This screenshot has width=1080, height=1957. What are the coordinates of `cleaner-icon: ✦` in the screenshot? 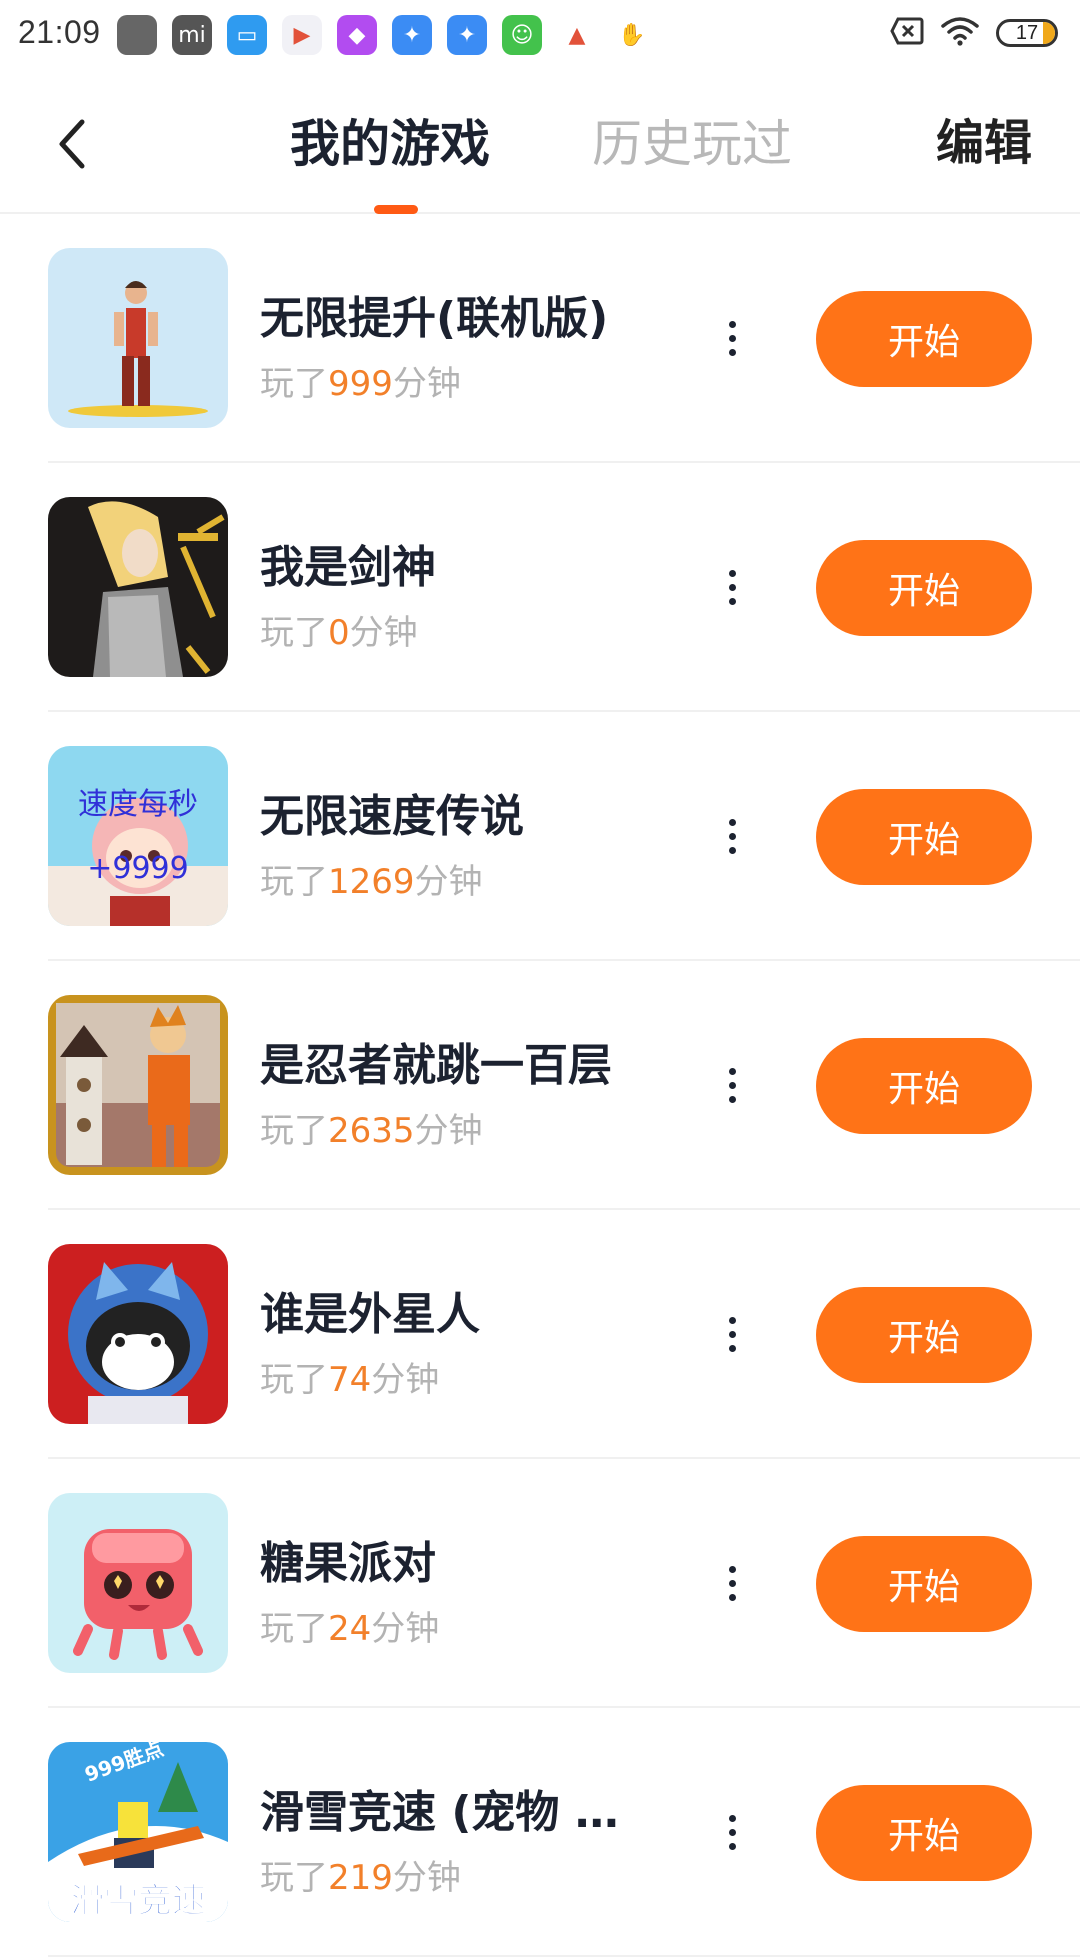 It's located at (412, 35).